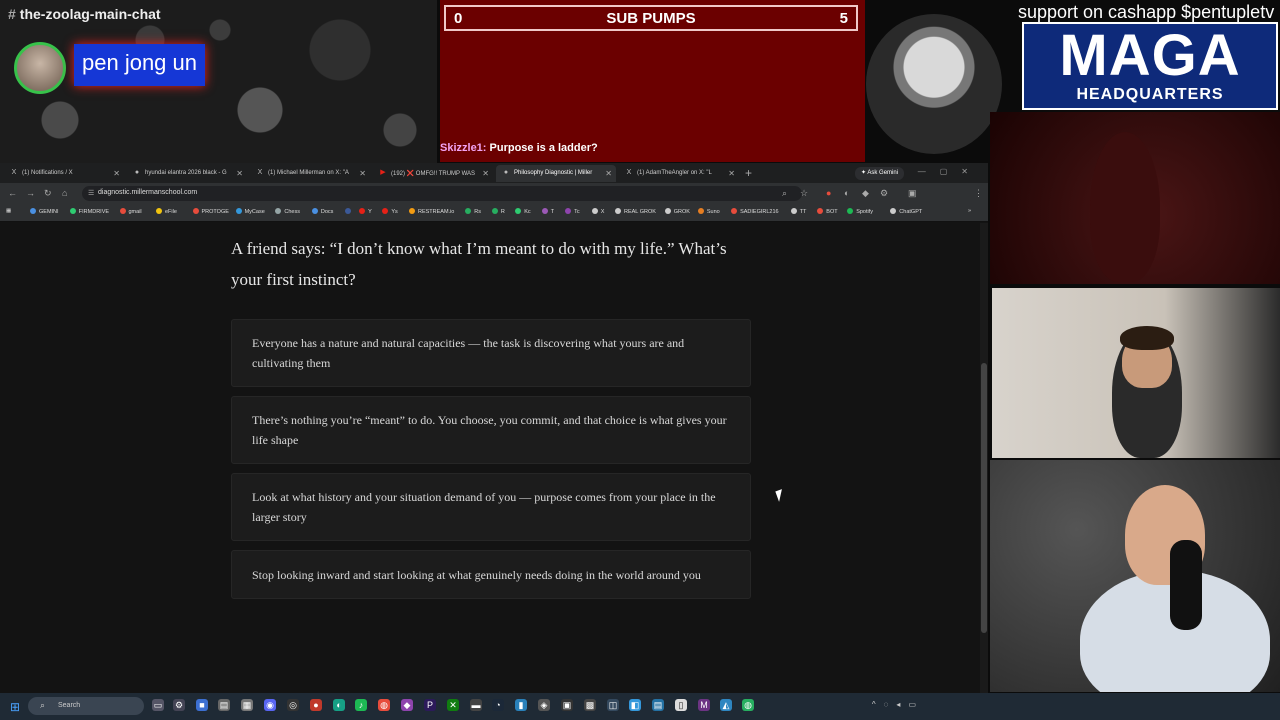 This screenshot has height=720, width=1280. I want to click on new-tab-button: +, so click(748, 173).